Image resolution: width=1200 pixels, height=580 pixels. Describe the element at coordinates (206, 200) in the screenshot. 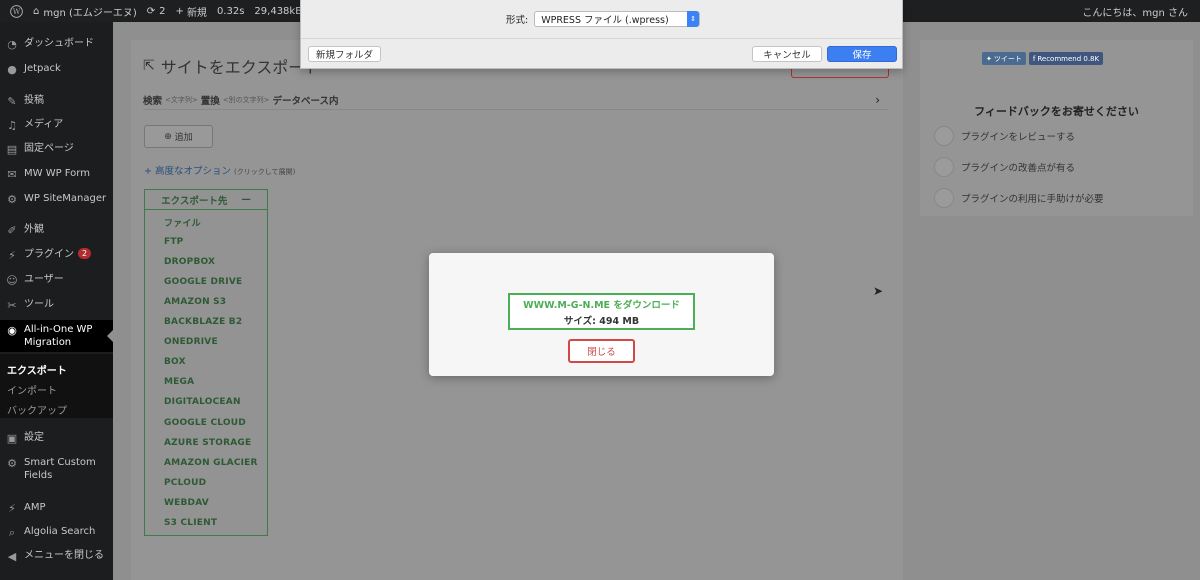

I see `export-to-header: エクスポート先 —` at that location.